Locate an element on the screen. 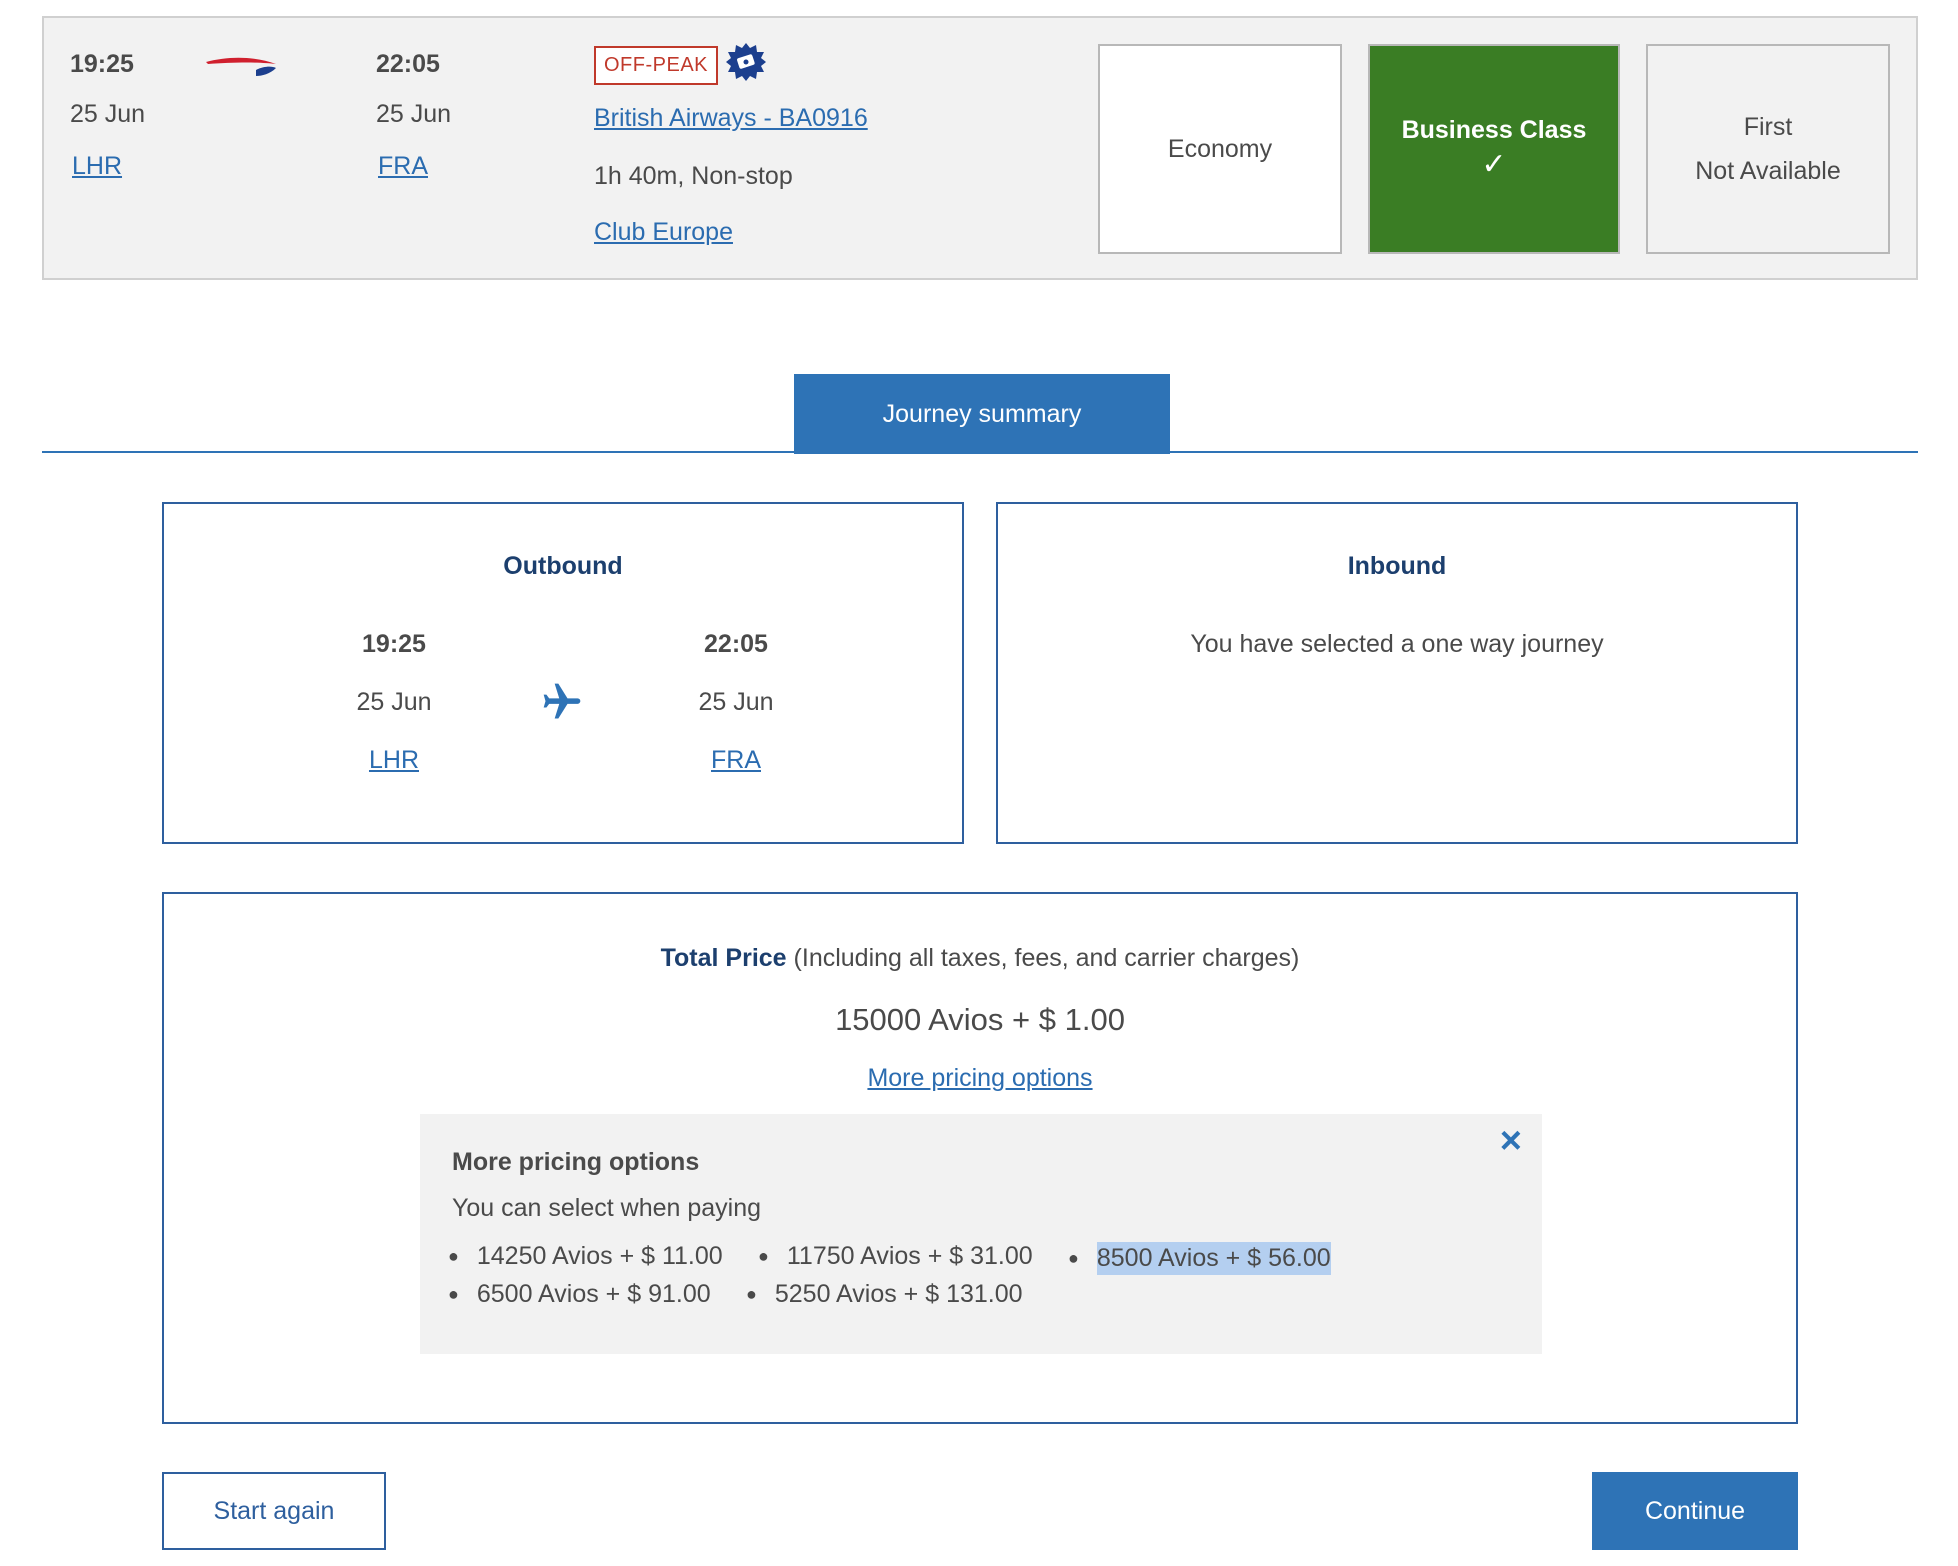  pricing-option: ● 14250 Avios + $ 11.00 is located at coordinates (585, 1256).